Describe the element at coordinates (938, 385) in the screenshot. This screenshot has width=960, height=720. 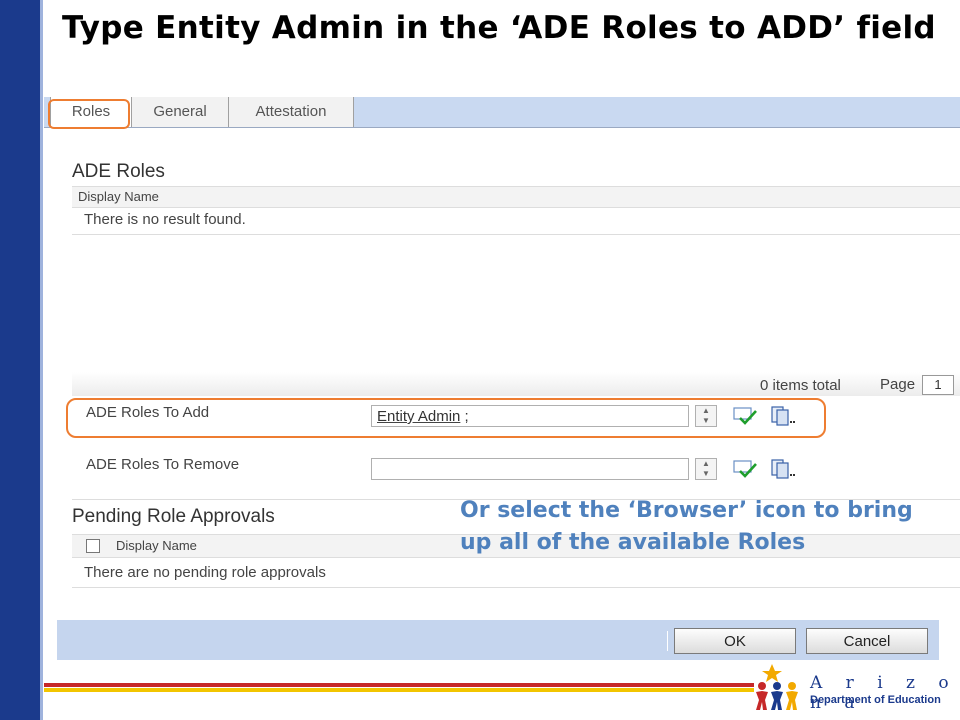
I see `page-number-input: 1` at that location.